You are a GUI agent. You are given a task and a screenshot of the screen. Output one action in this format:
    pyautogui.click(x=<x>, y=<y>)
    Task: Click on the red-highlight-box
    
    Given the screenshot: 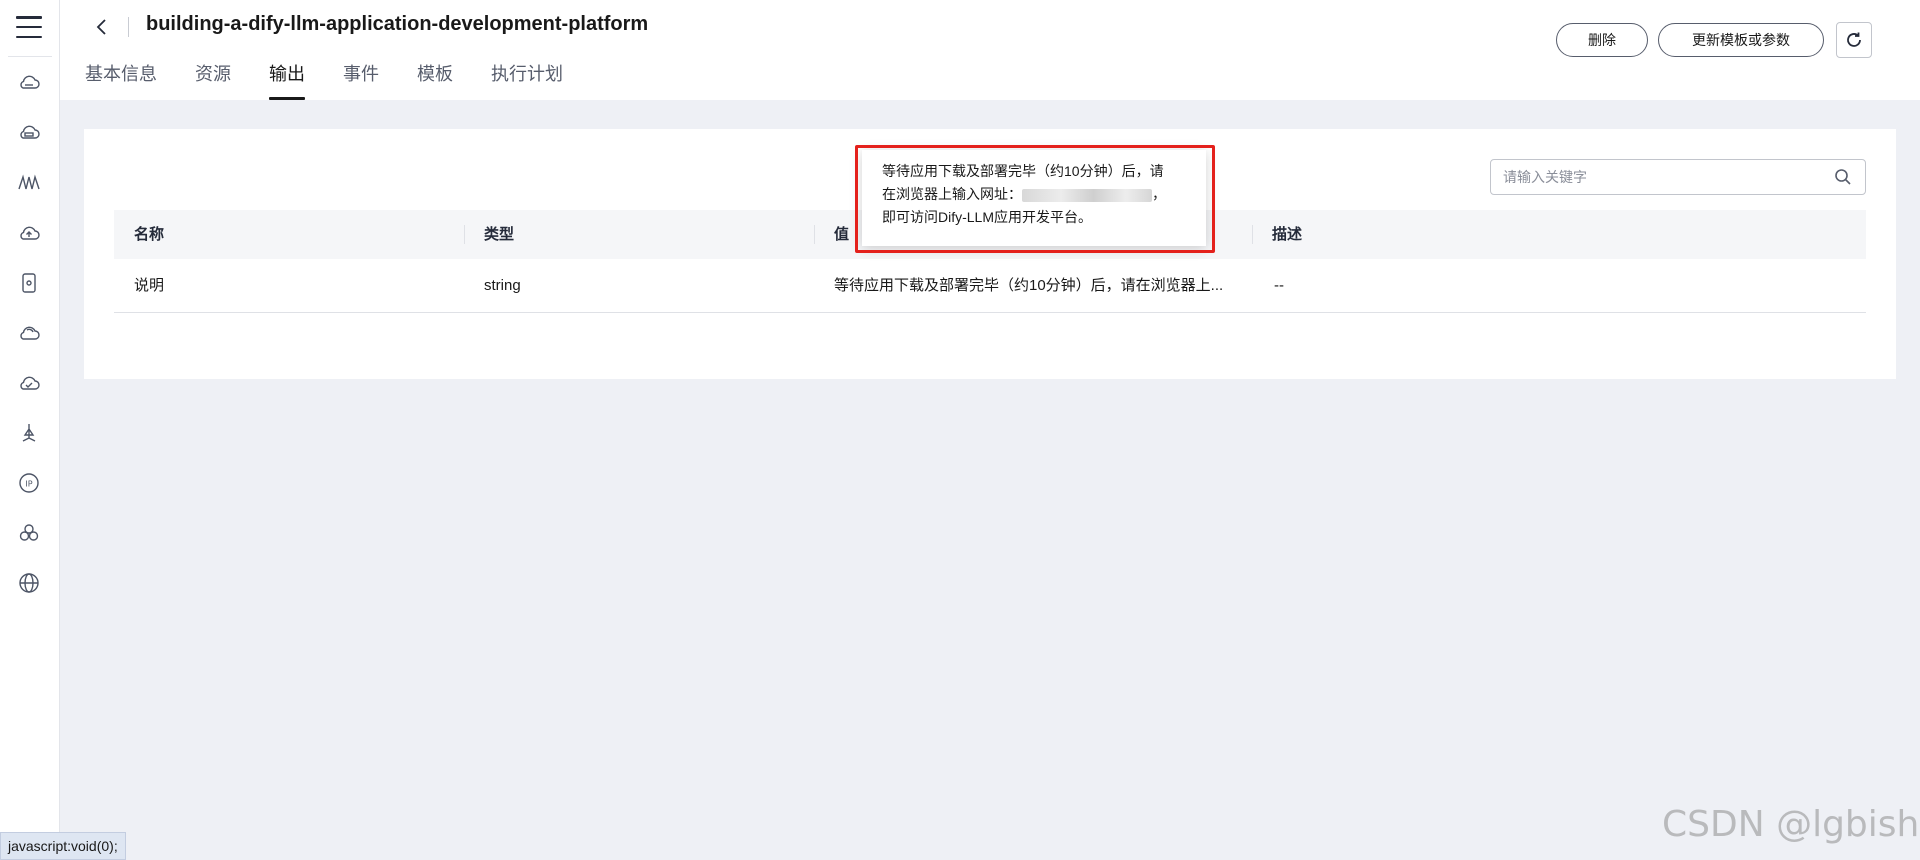 What is the action you would take?
    pyautogui.click(x=1035, y=199)
    